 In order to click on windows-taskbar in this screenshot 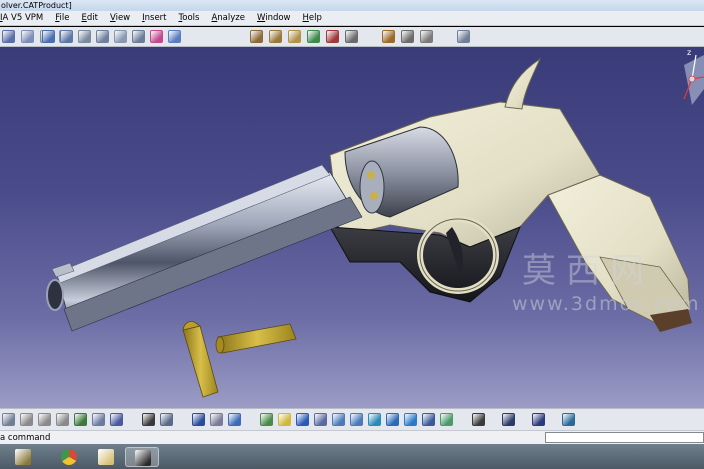, I will do `click(352, 456)`.